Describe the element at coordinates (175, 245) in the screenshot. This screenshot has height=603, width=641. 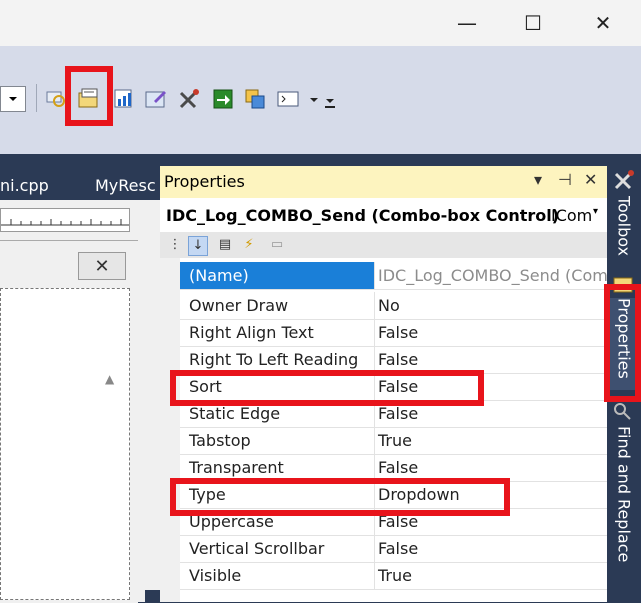
I see `categorized-icon: ⋮` at that location.